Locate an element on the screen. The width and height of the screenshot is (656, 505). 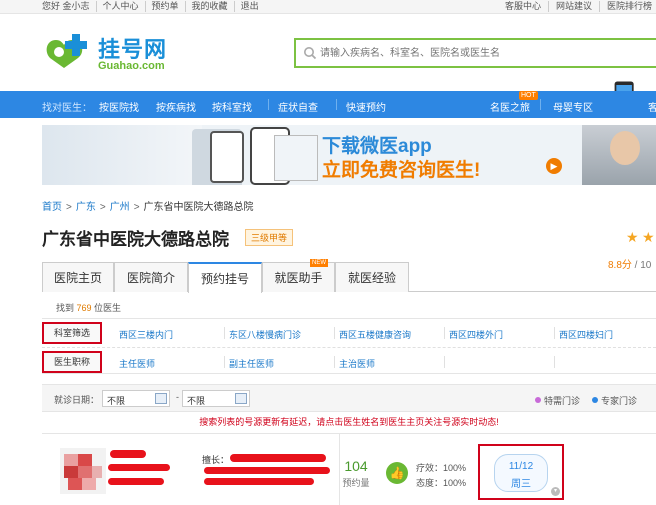
nav-by-disease: 按疾病找 is located at coordinates (176, 106).